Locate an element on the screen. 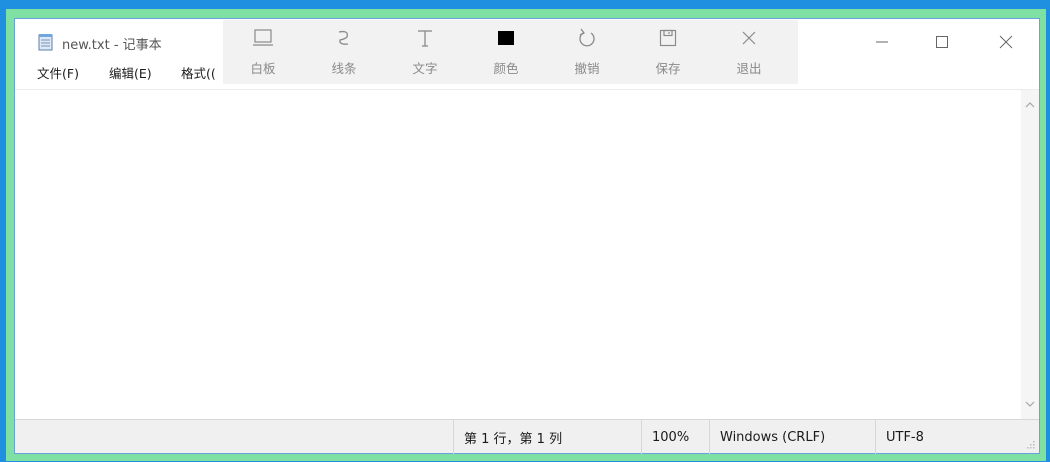 This screenshot has width=1050, height=462. tool-exit: 退出 is located at coordinates (749, 52).